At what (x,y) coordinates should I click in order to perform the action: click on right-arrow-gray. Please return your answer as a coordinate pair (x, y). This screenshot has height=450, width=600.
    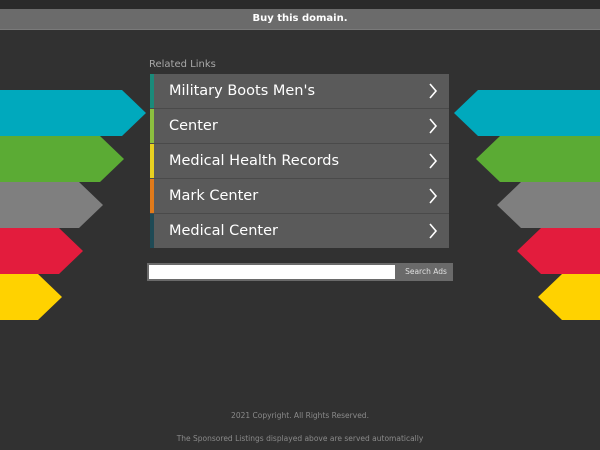
    Looking at the image, I should click on (548, 205).